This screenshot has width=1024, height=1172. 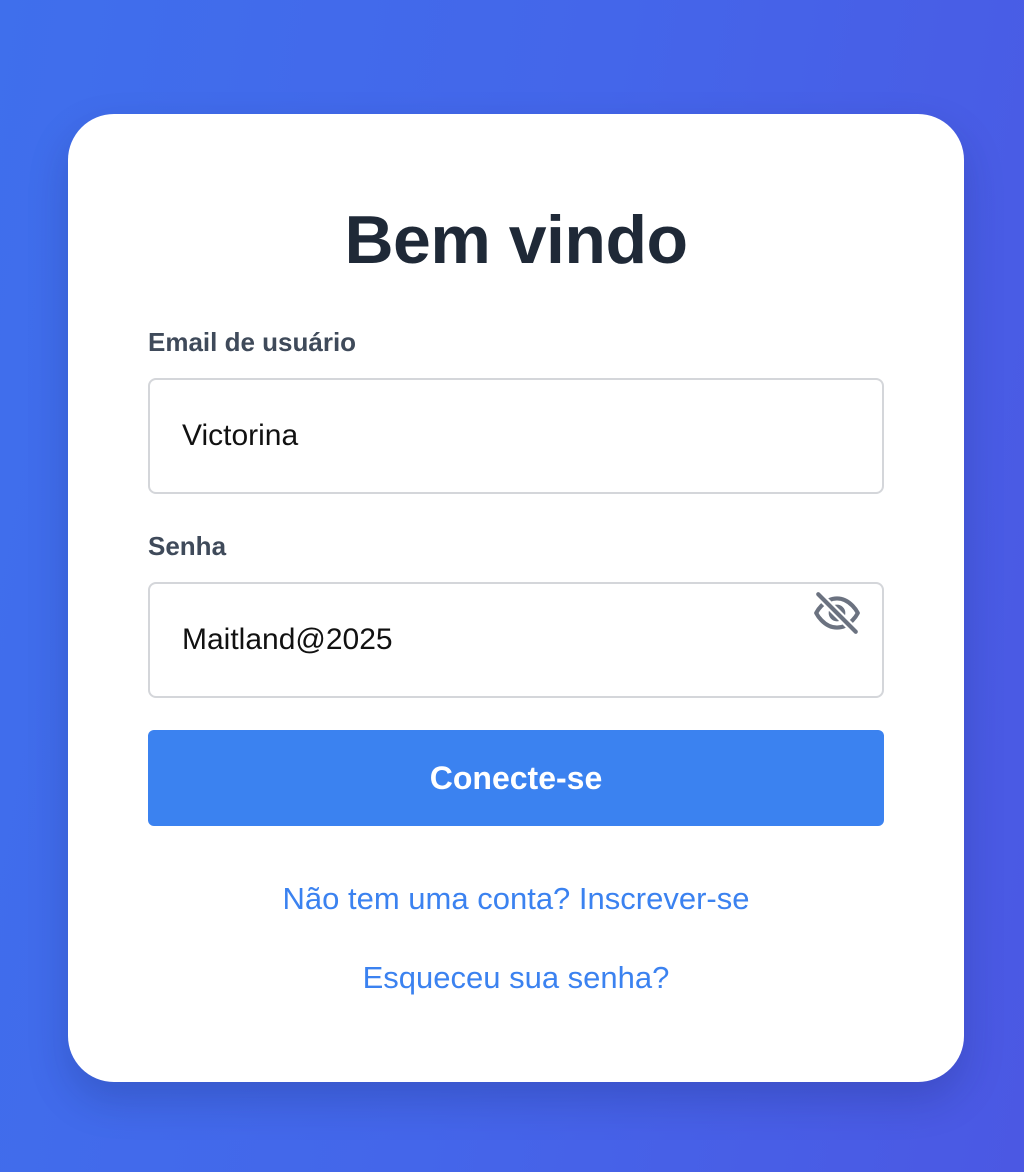 I want to click on page-title: Bem vindo, so click(x=516, y=240).